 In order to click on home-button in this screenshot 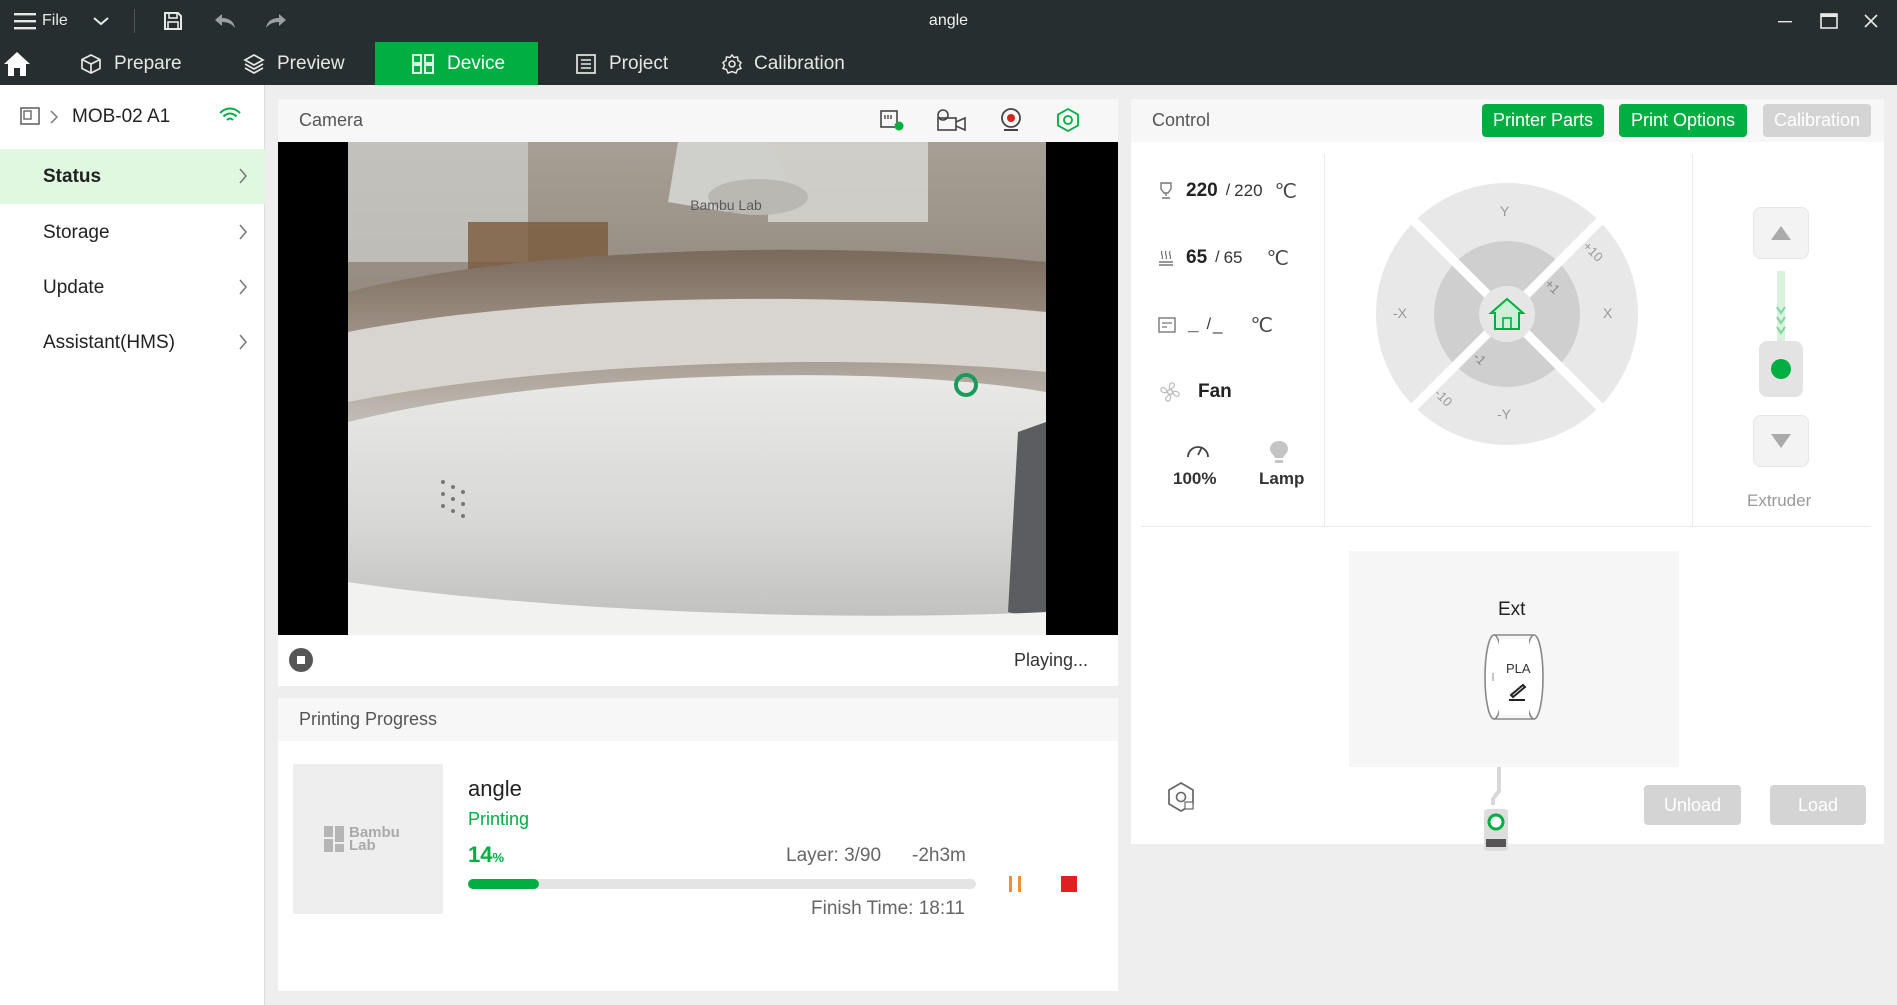, I will do `click(23, 63)`.